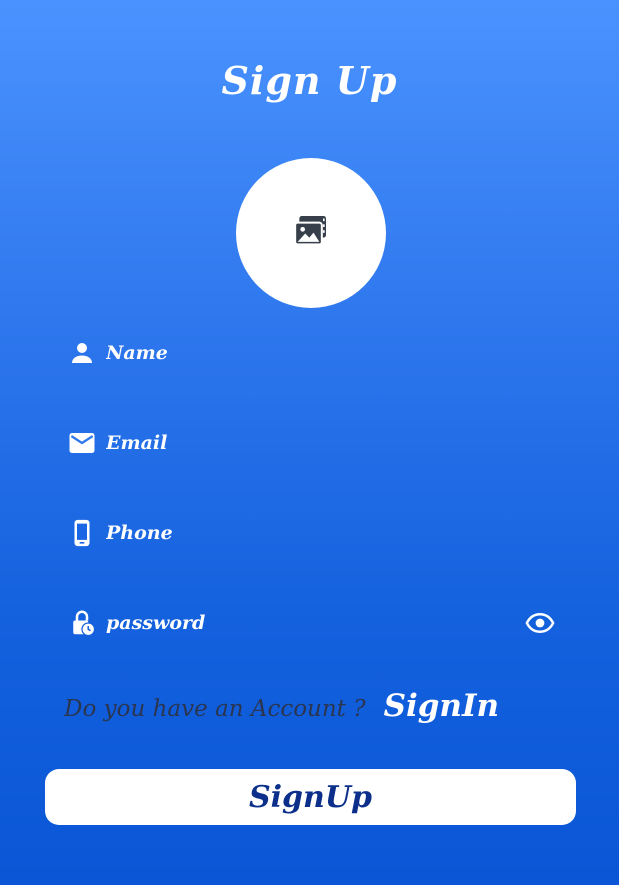 The height and width of the screenshot is (885, 619). Describe the element at coordinates (315, 623) in the screenshot. I see `password-input` at that location.